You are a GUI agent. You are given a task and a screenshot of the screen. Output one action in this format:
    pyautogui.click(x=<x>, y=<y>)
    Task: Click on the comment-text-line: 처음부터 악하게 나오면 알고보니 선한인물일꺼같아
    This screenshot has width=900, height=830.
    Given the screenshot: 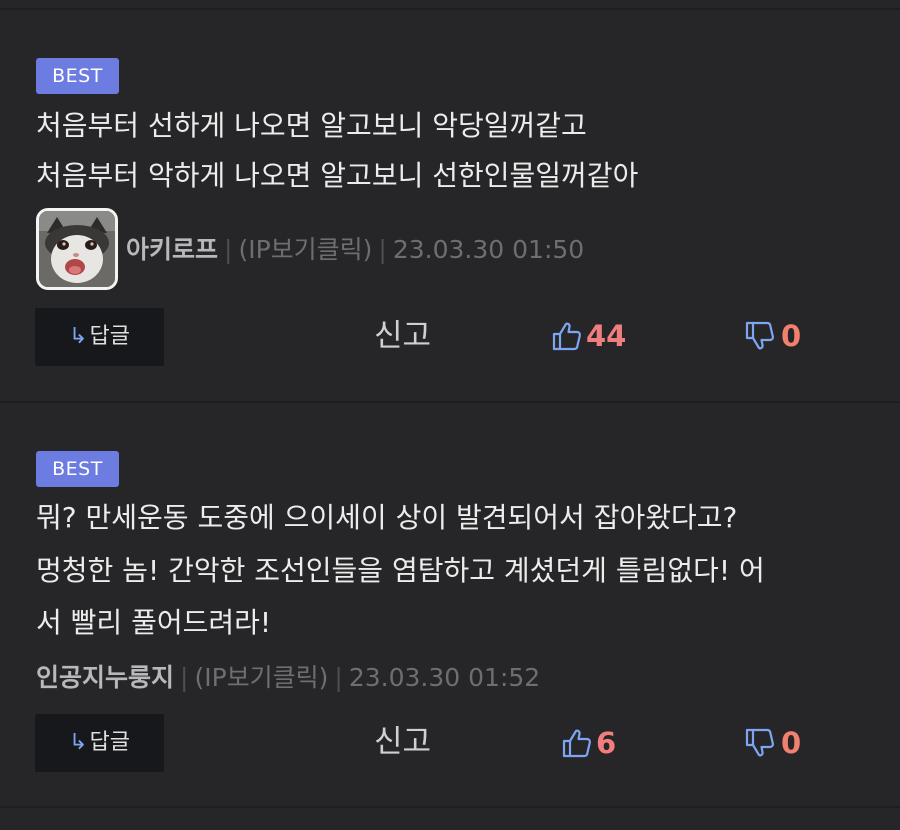 What is the action you would take?
    pyautogui.click(x=337, y=175)
    